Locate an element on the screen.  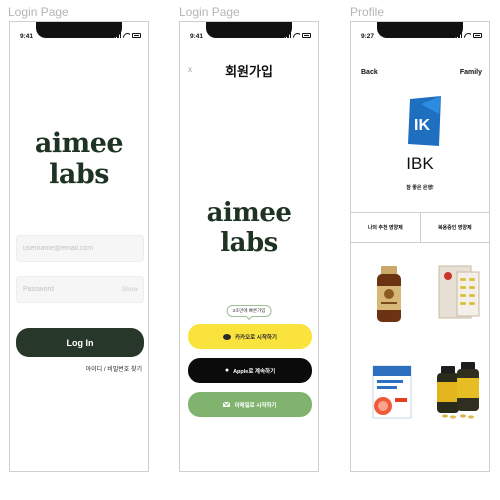
mail-icon is located at coordinates (227, 404).